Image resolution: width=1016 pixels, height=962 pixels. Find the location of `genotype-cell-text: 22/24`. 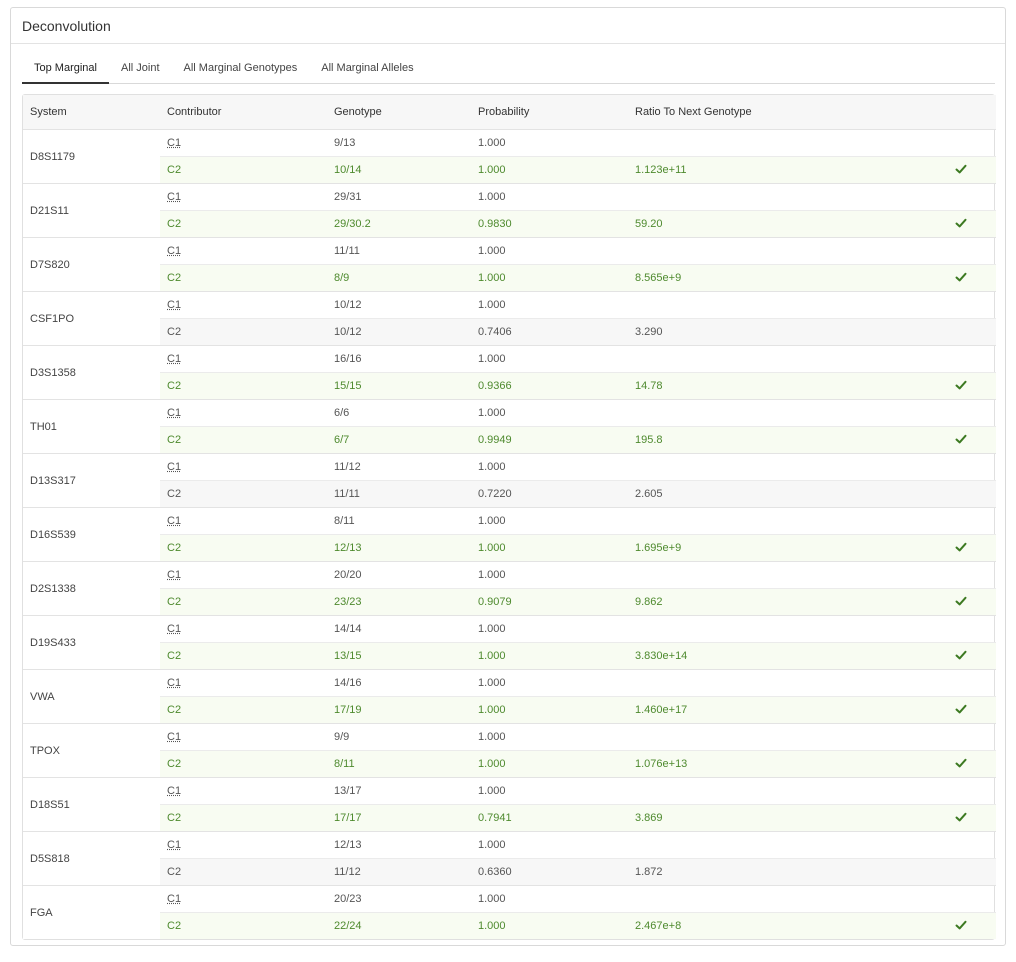

genotype-cell-text: 22/24 is located at coordinates (348, 926).